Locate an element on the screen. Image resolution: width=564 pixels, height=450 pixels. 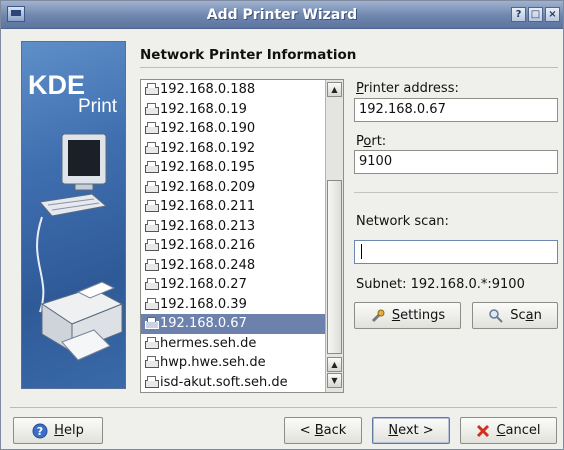
printer-list-item: 192.168.0.19 is located at coordinates (233, 110).